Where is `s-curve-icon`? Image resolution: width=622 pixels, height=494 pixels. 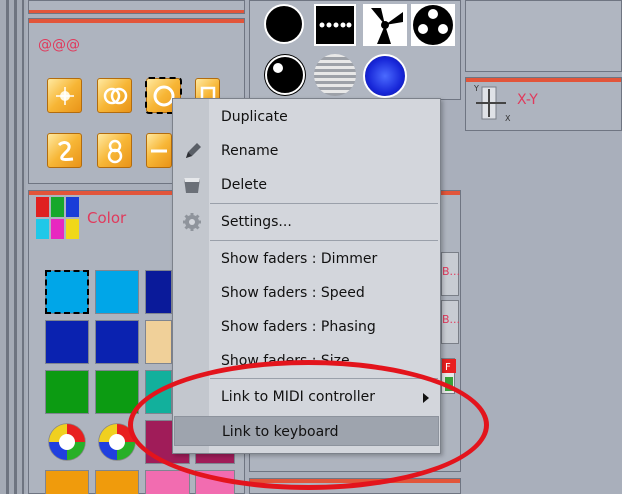
s-curve-icon is located at coordinates (65, 150).